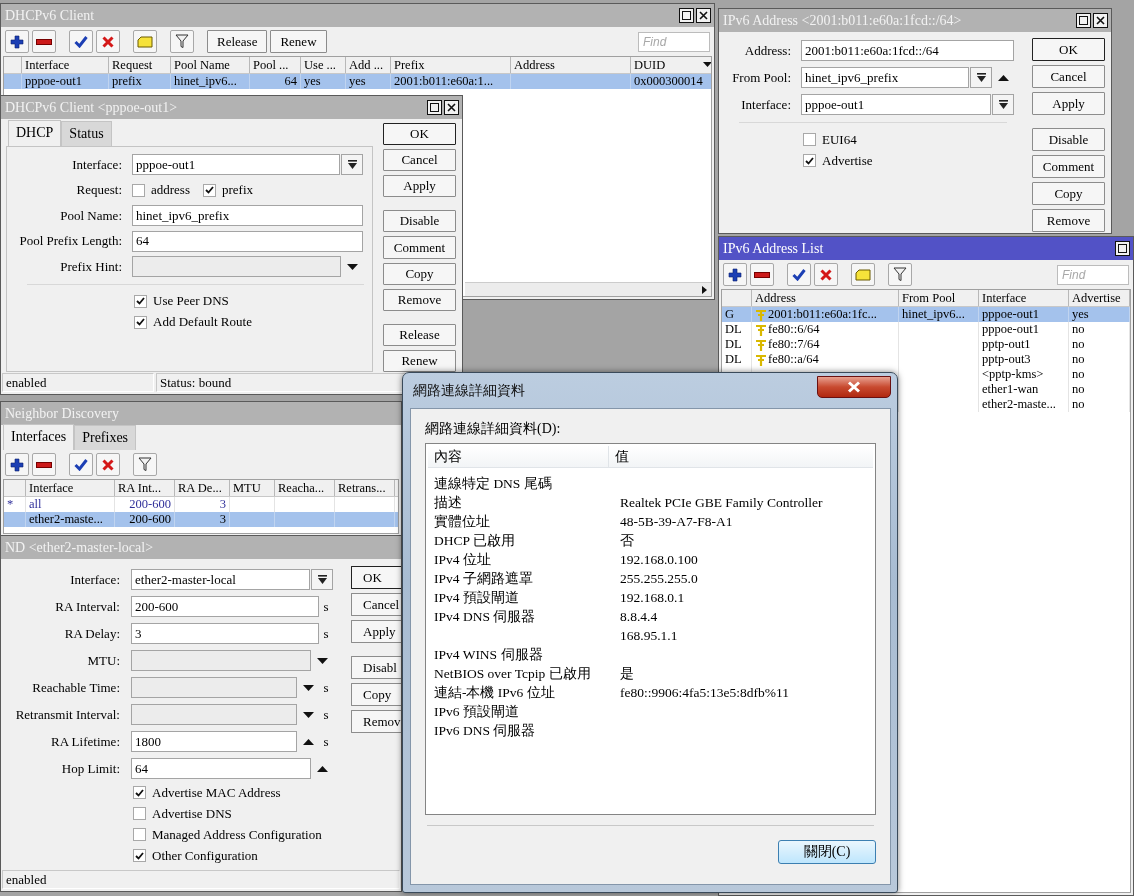  What do you see at coordinates (237, 41) in the screenshot?
I see `toolbar-button: Release` at bounding box center [237, 41].